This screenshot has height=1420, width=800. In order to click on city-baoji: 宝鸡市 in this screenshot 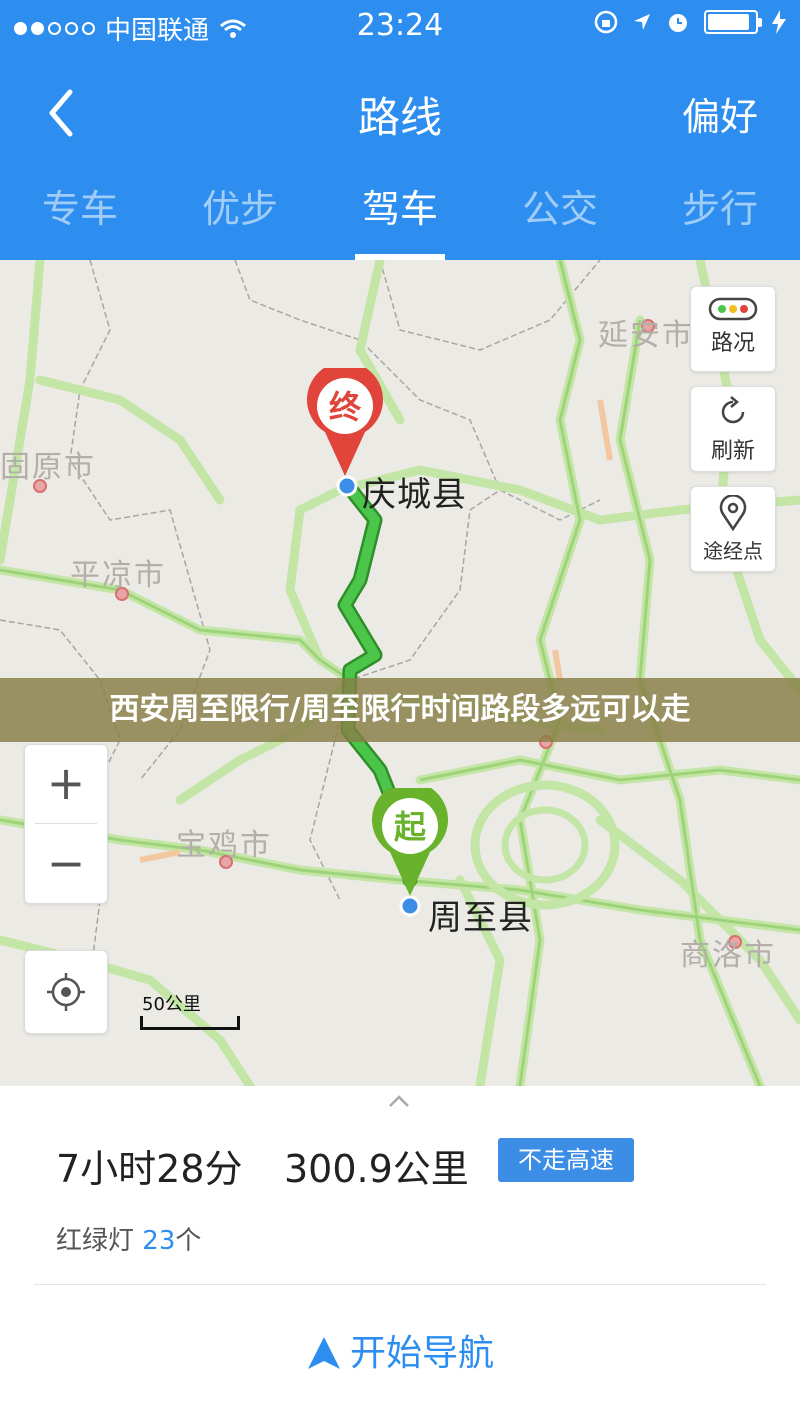, I will do `click(224, 845)`.